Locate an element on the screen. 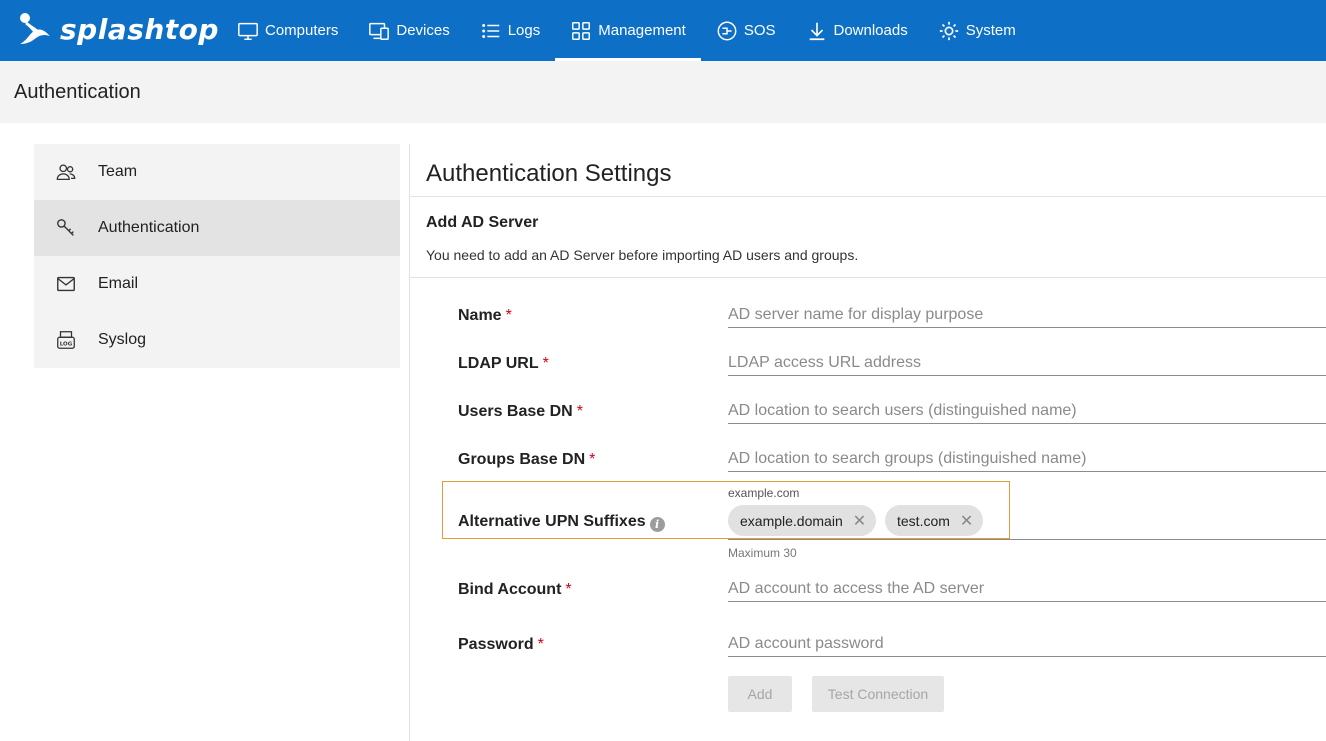 The height and width of the screenshot is (741, 1326). upn-chip: test.com ✕ is located at coordinates (934, 520).